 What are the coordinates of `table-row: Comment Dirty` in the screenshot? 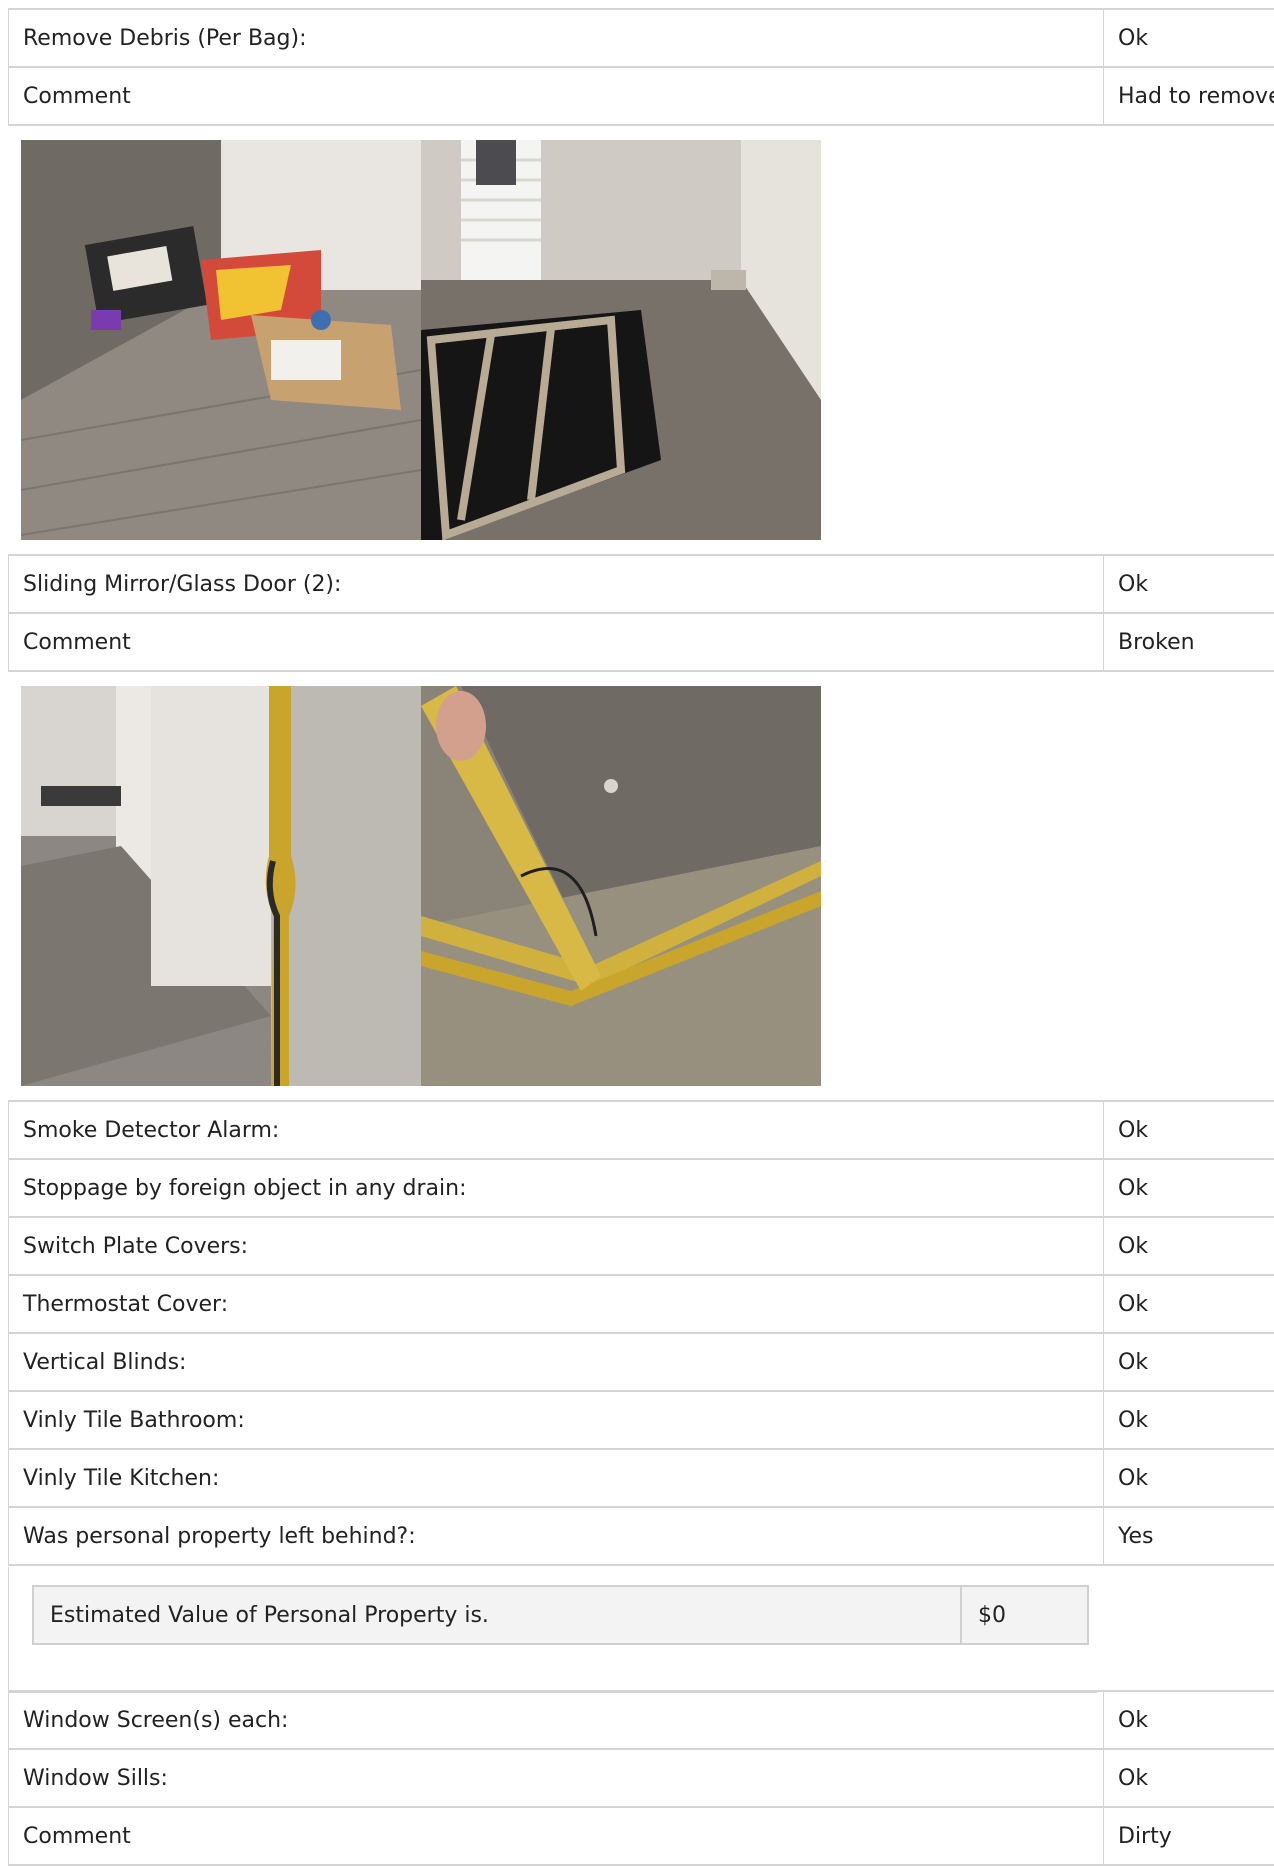 It's located at (641, 1836).